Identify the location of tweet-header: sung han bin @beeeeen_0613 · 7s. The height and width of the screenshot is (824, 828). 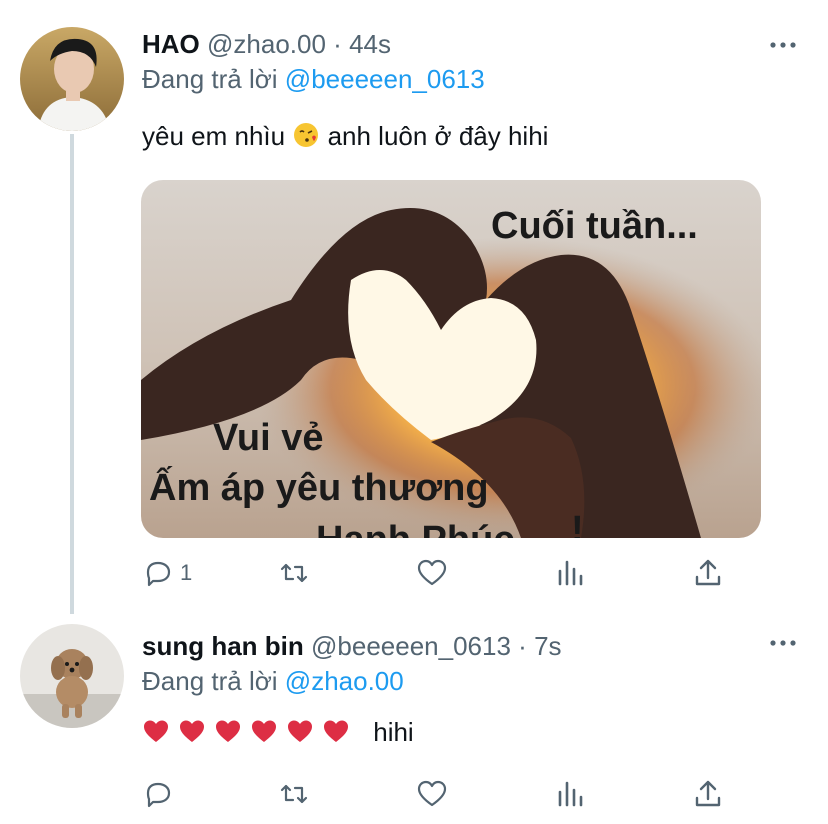
(352, 646).